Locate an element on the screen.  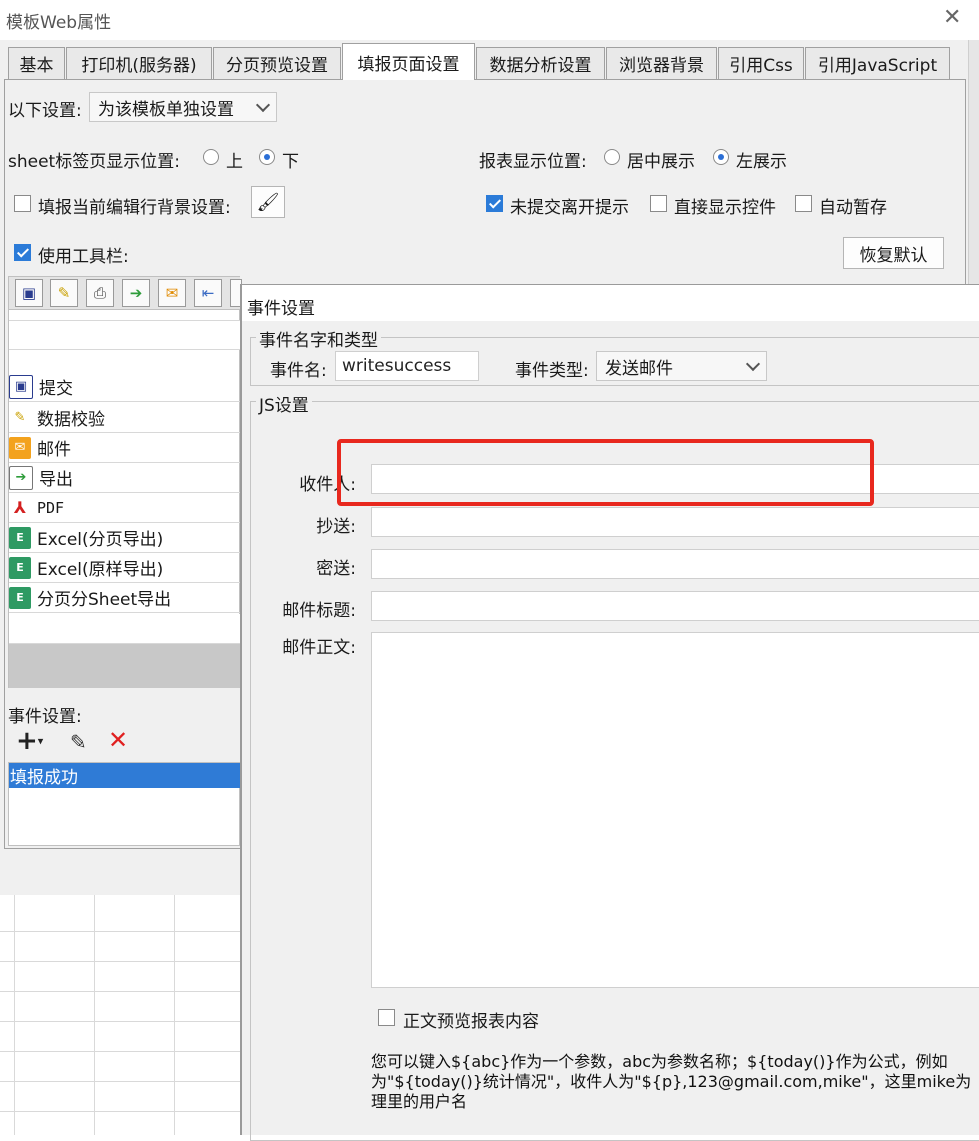
tab-data-analysis: 数据分析设置 is located at coordinates (540, 63).